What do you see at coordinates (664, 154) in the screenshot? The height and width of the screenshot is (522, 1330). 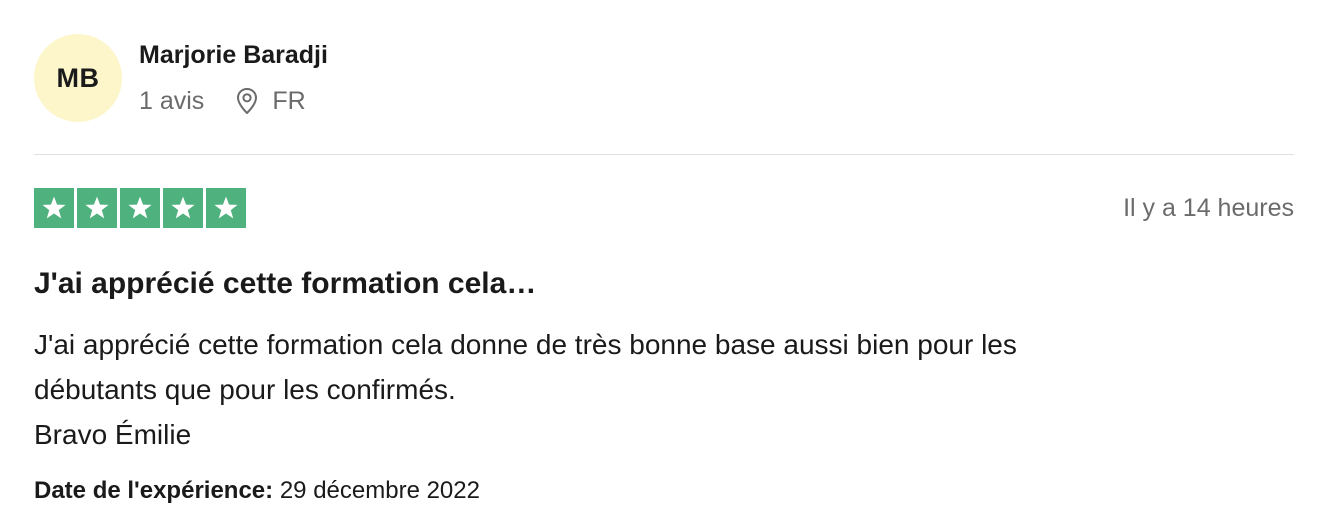 I see `divider` at bounding box center [664, 154].